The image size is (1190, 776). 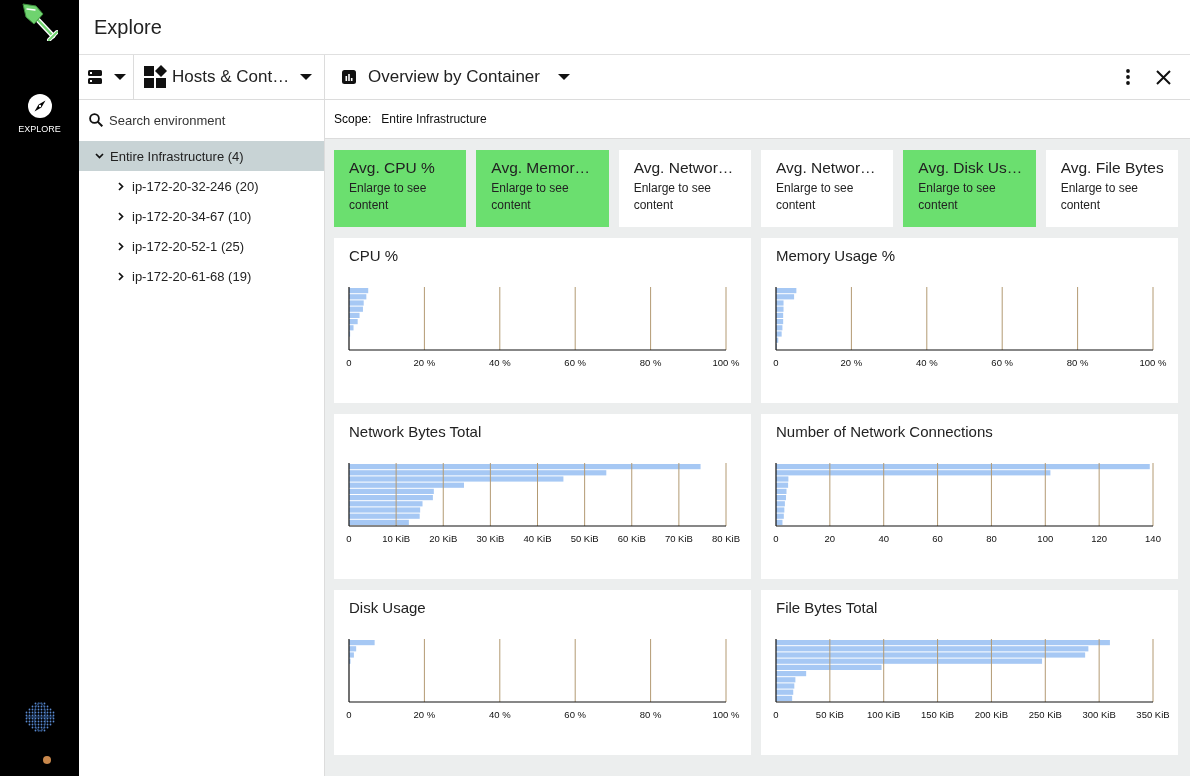 What do you see at coordinates (631, 538) in the screenshot?
I see `axis-tick-label: 60 KiB` at bounding box center [631, 538].